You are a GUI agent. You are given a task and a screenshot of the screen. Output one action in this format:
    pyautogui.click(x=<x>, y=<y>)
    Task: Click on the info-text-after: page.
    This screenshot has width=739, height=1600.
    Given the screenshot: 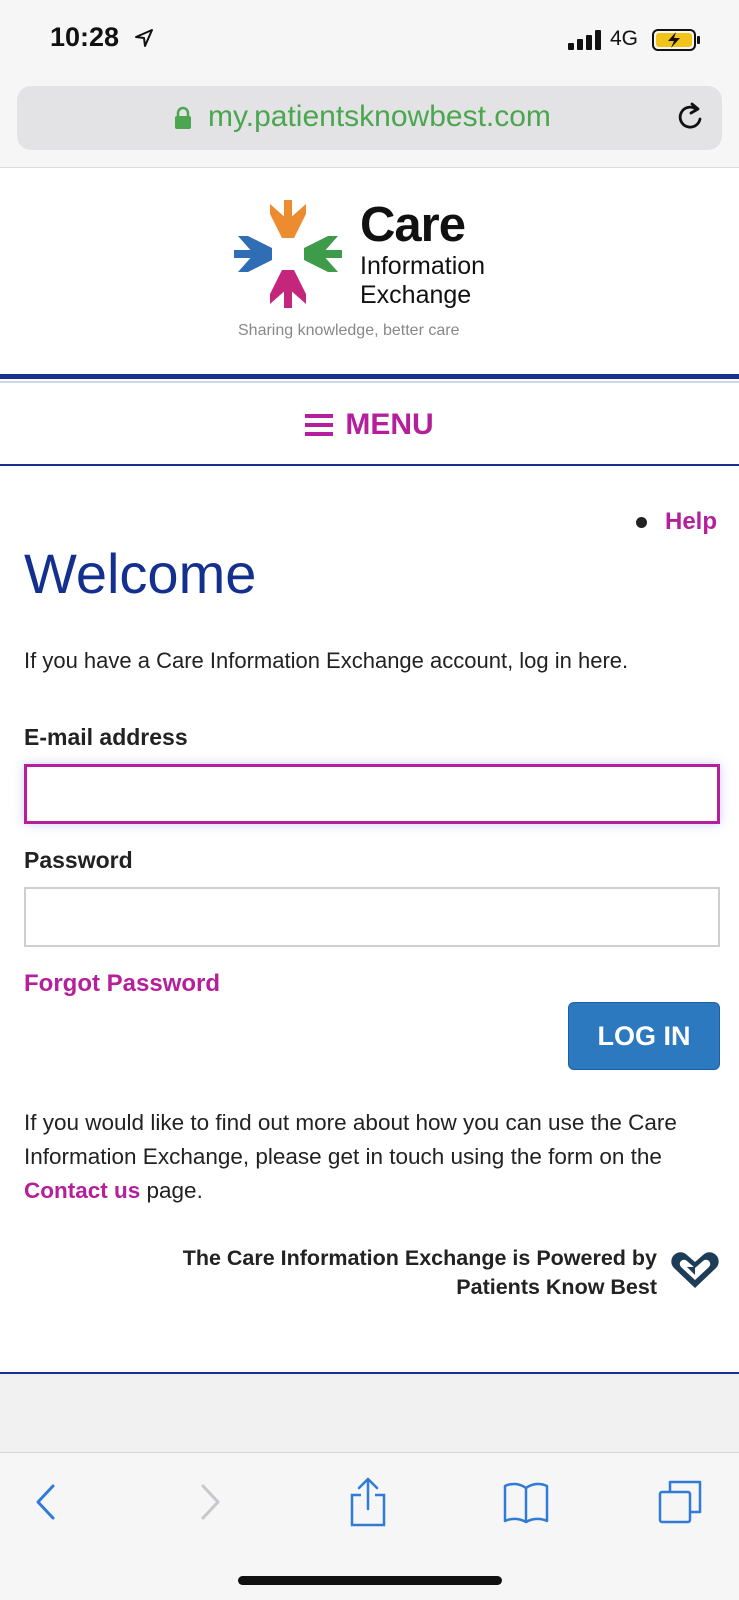 What is the action you would take?
    pyautogui.click(x=171, y=1190)
    